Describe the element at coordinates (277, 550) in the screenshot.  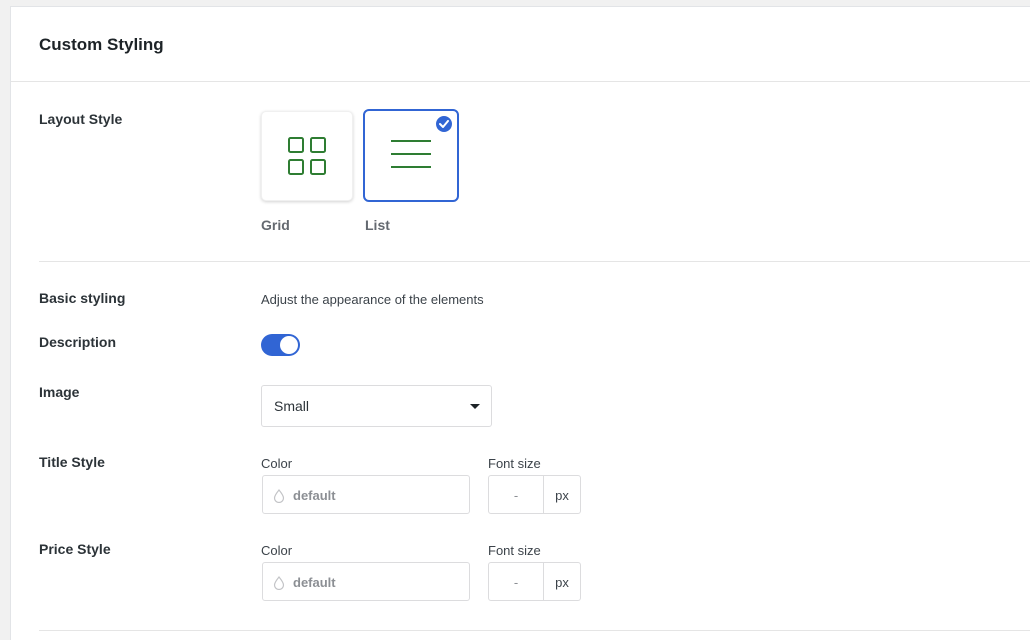
I see `price-color-label: Color` at that location.